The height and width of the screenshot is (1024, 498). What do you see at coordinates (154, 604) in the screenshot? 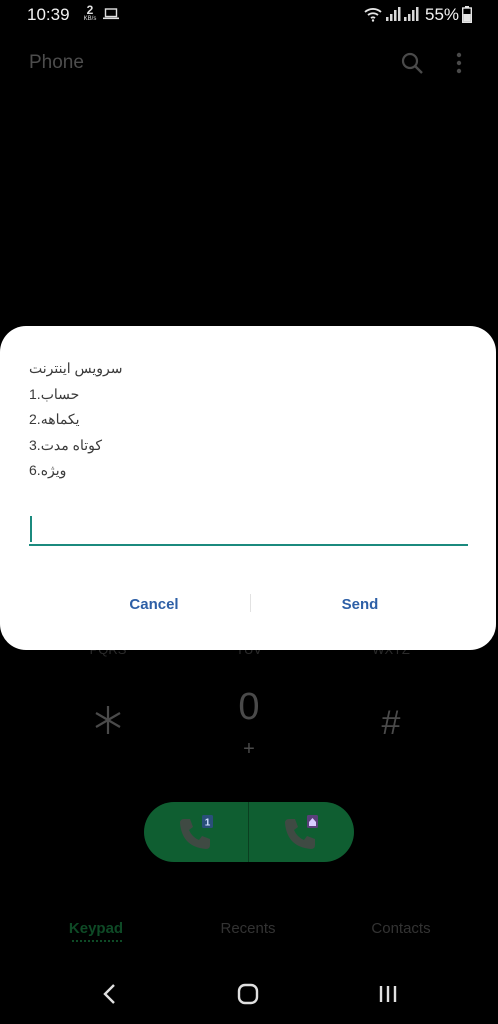
I see `cancel-button: Cancel` at bounding box center [154, 604].